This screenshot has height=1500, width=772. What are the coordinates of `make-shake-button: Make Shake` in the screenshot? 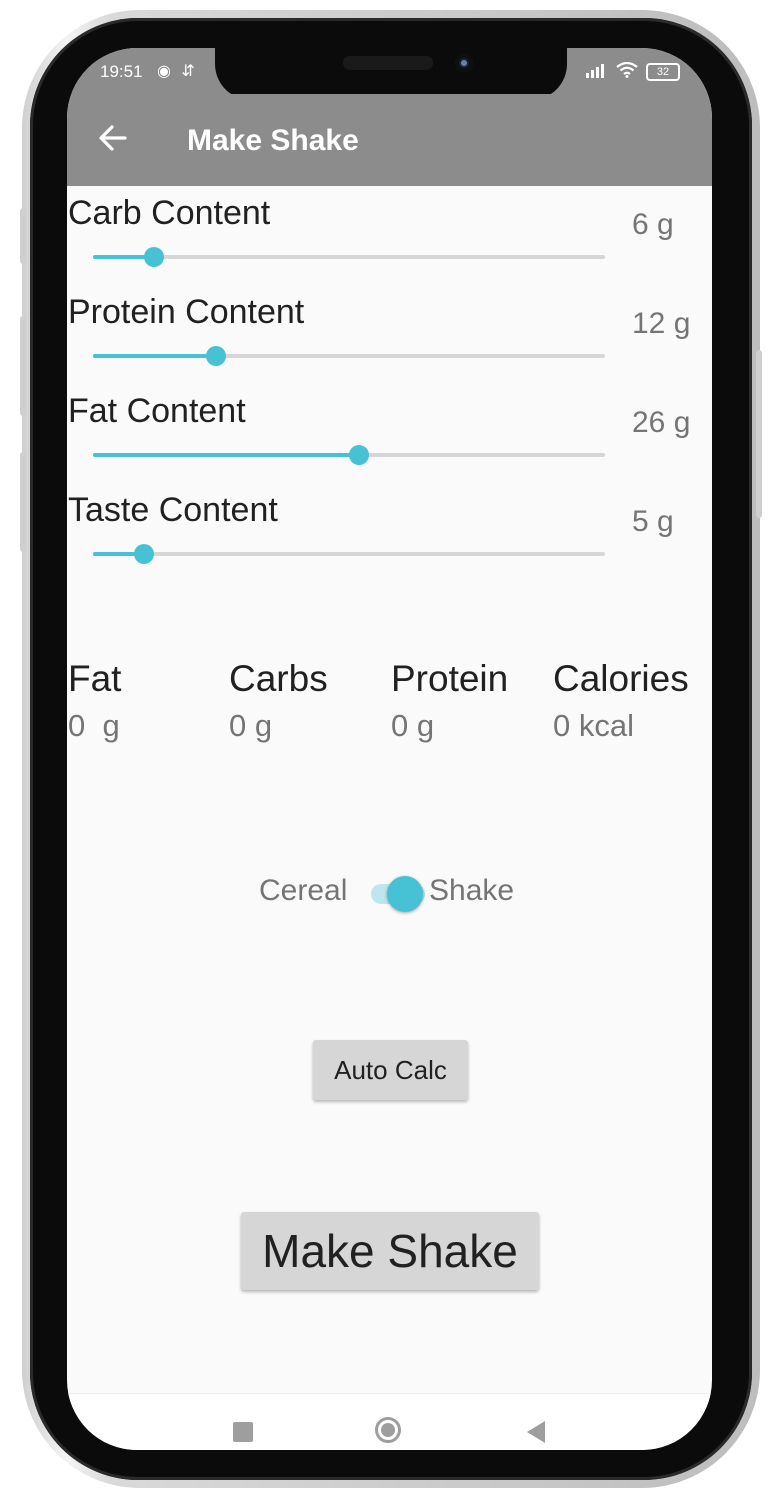 It's located at (390, 1251).